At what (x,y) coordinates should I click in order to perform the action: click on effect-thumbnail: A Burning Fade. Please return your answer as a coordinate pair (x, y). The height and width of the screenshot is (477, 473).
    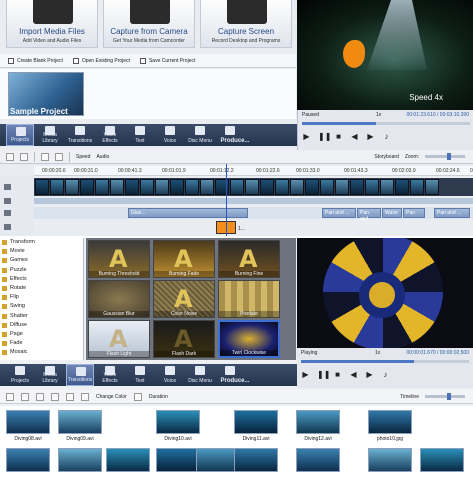
    Looking at the image, I should click on (184, 259).